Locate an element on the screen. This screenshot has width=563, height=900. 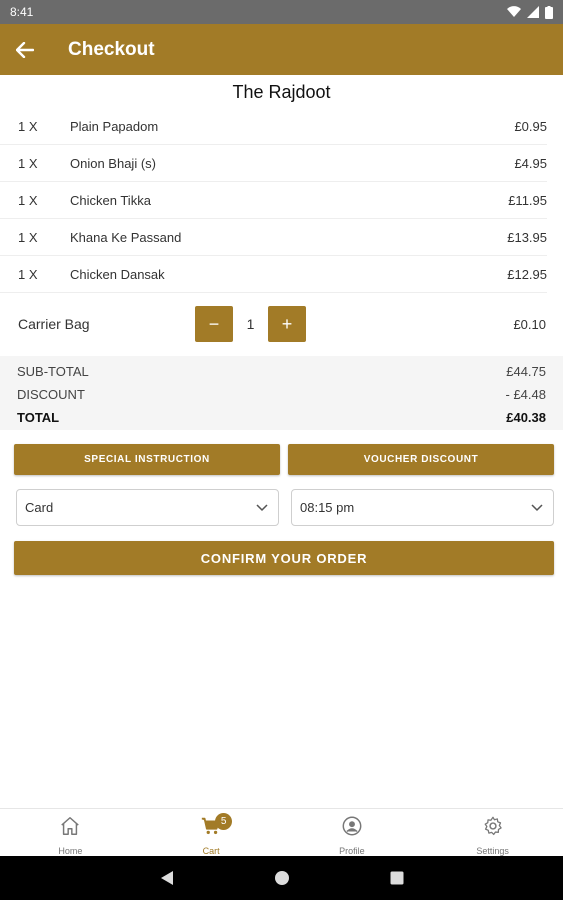
wifi-icon is located at coordinates (514, 12).